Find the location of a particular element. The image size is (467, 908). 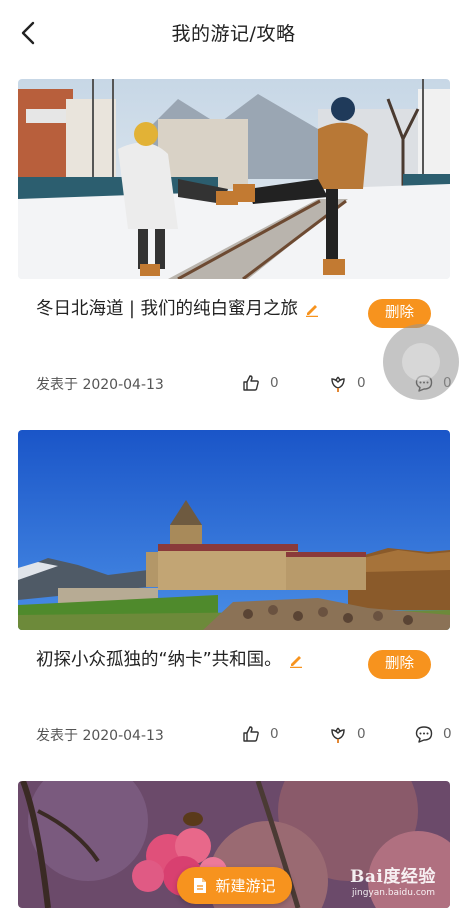

post-meta: 发表于 2020-04-13 0 0 0 is located at coordinates (244, 734).